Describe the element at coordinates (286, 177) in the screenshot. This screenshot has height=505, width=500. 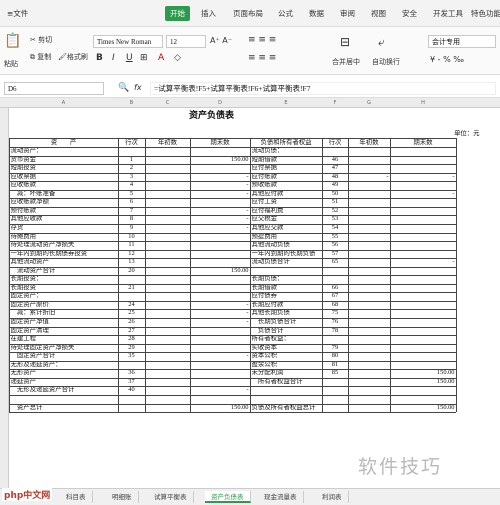
I see `cell-e-3: 应付账款` at that location.